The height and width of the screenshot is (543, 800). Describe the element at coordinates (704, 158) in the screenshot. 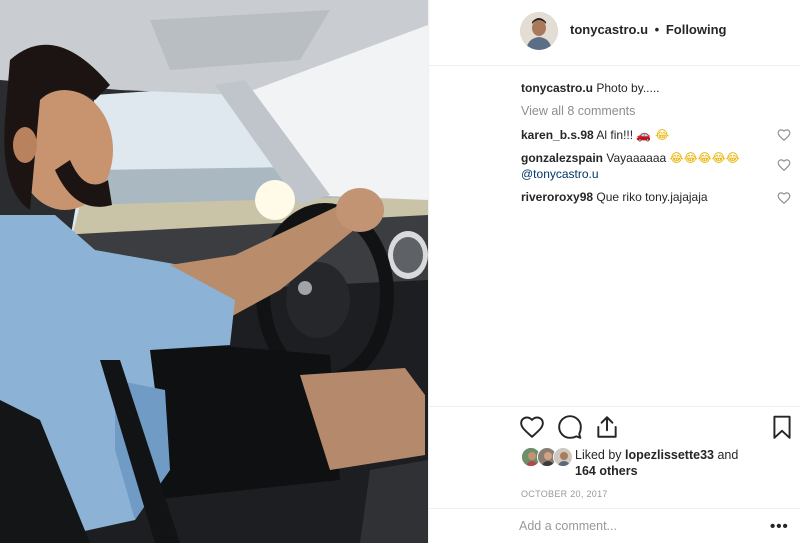

I see `comment-emoji: 😂😂😂😂😂` at that location.